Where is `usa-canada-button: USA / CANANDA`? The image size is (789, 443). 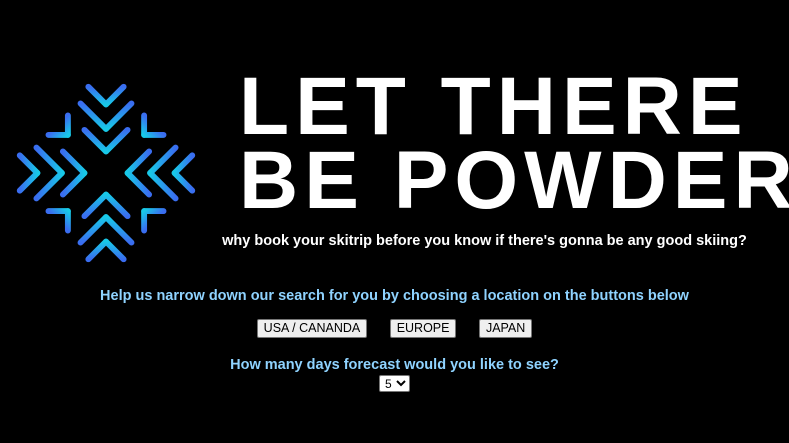 usa-canada-button: USA / CANANDA is located at coordinates (312, 328).